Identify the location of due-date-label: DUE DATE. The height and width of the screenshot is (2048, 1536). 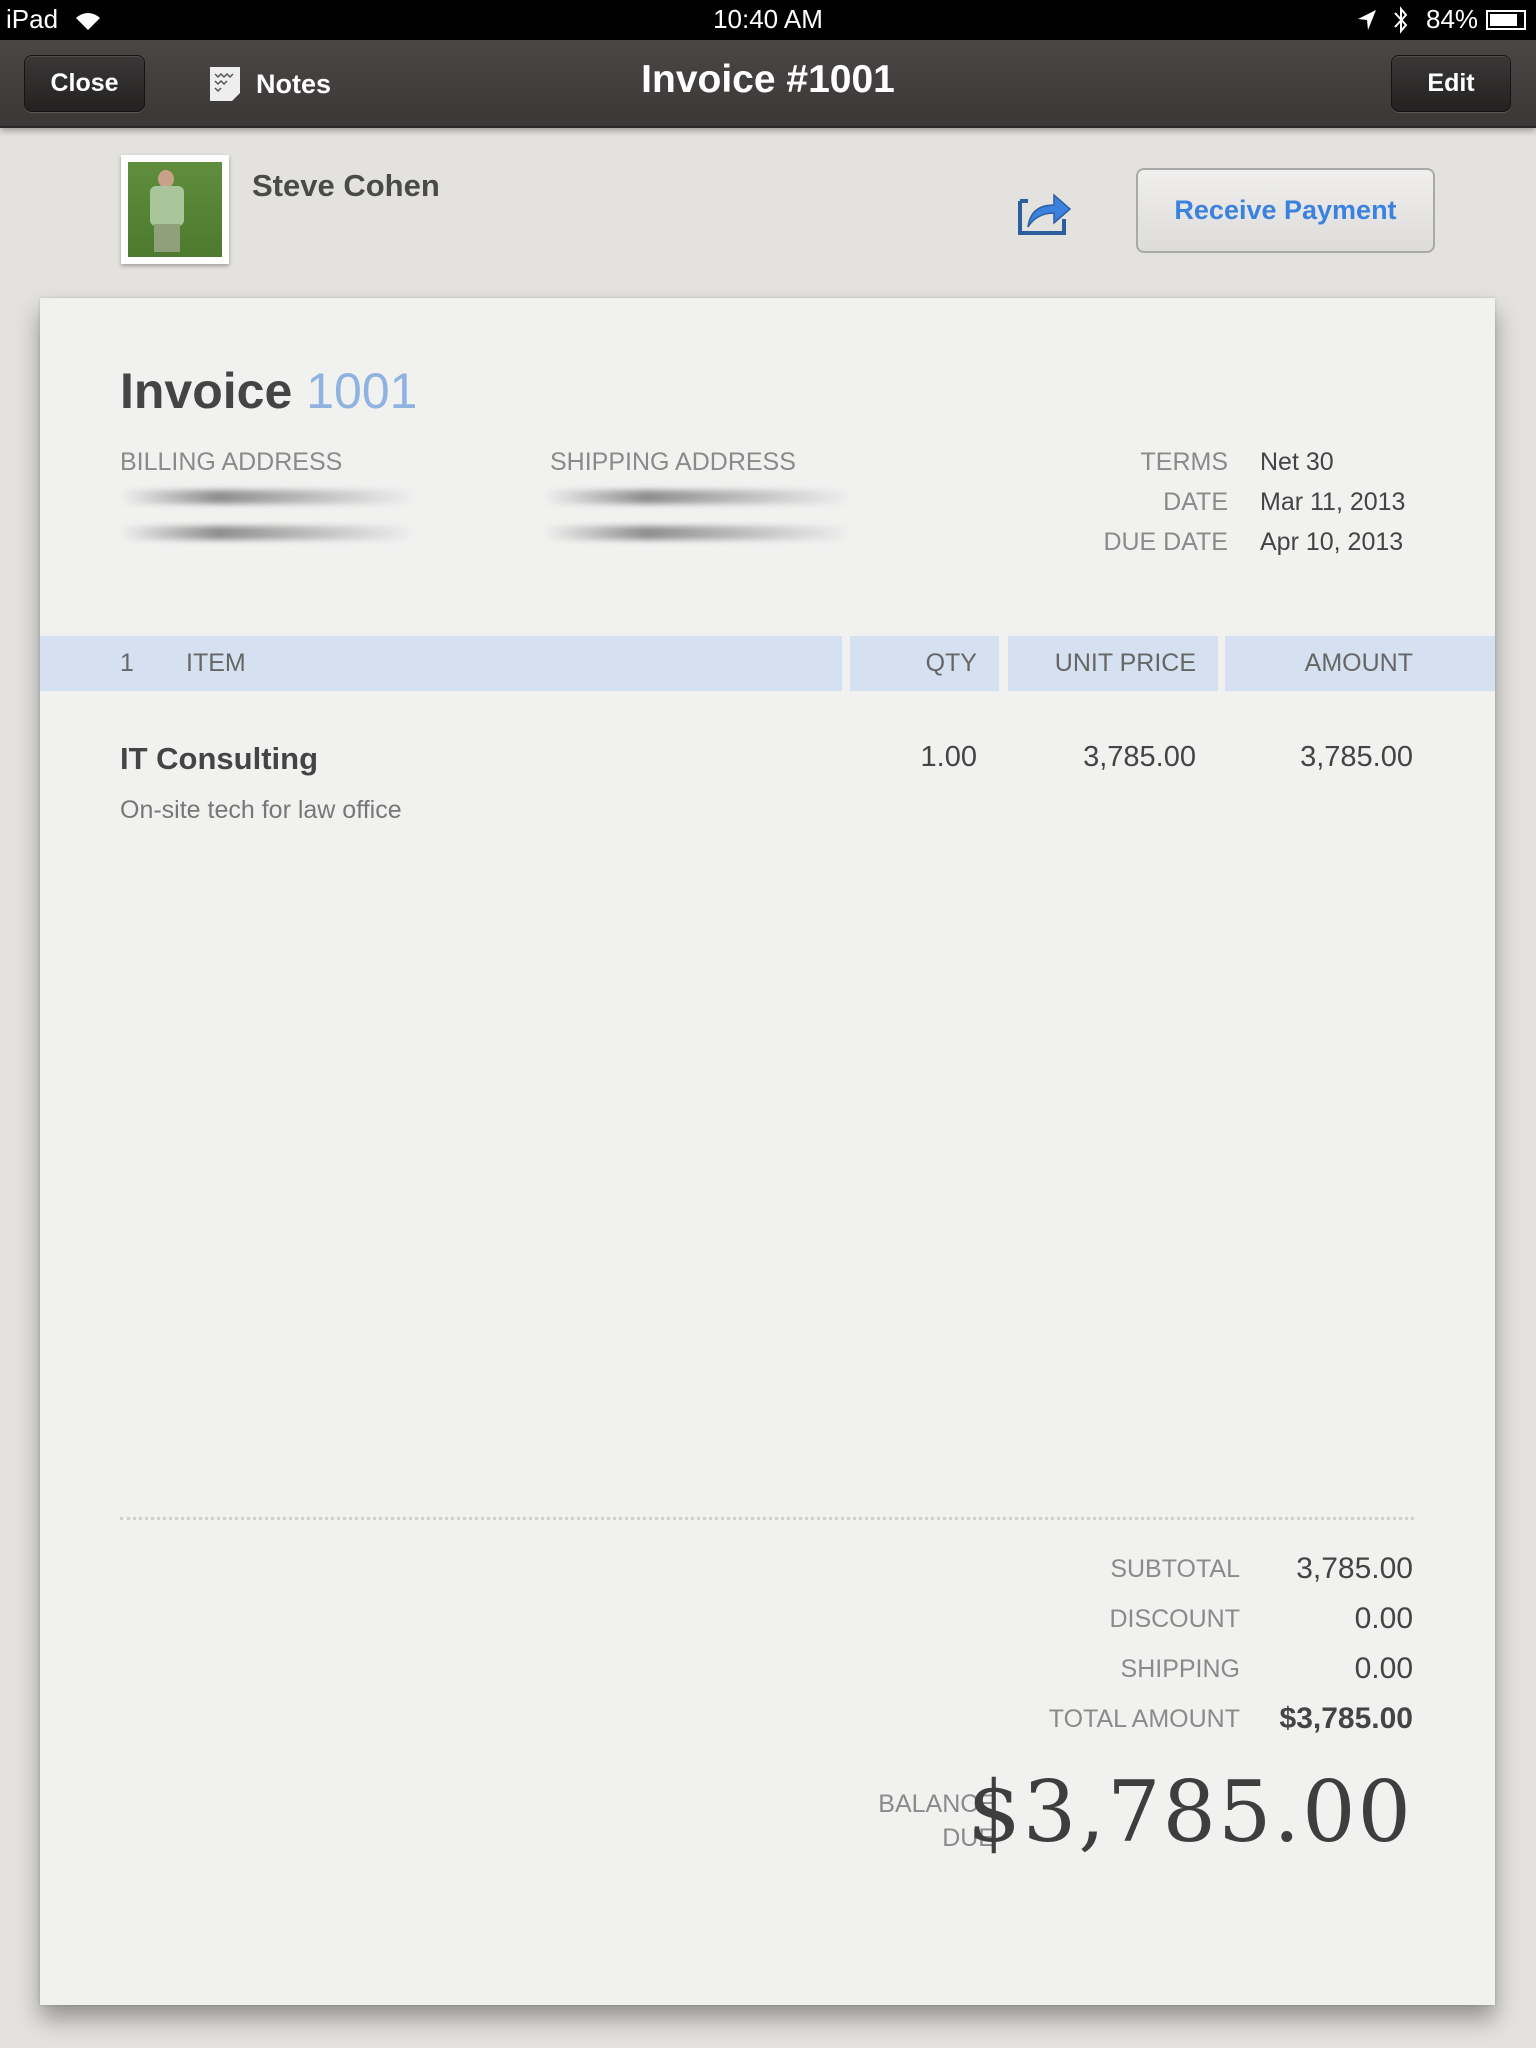
(1165, 542).